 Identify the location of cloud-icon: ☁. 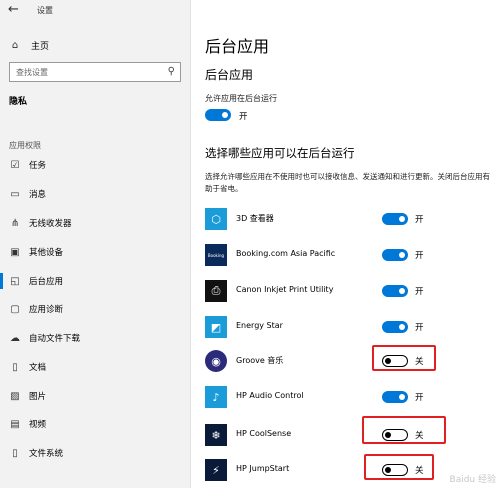
(15, 338).